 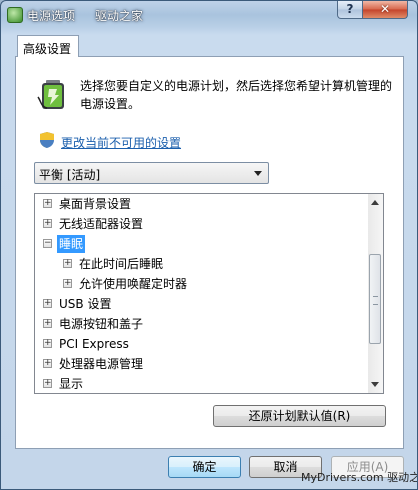 I want to click on tree-item-label: 处理器电源管理, so click(x=101, y=364).